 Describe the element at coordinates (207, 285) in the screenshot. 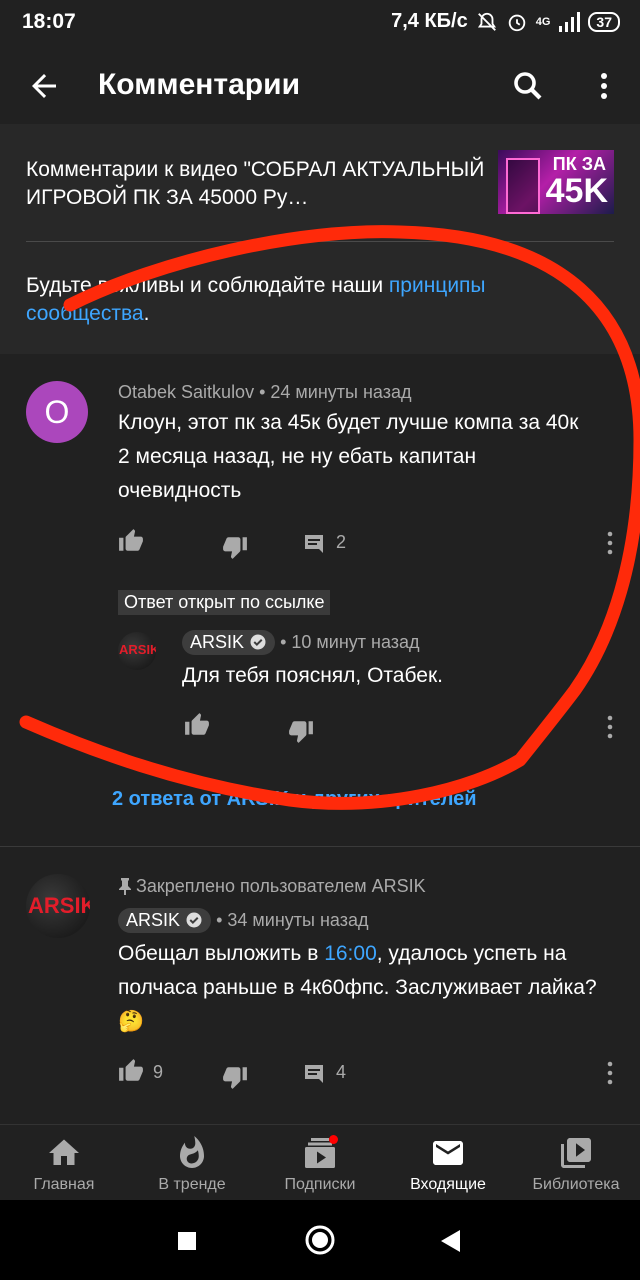

I see `guidelines-text: Будьте вежливы и соблюдайте наши` at that location.